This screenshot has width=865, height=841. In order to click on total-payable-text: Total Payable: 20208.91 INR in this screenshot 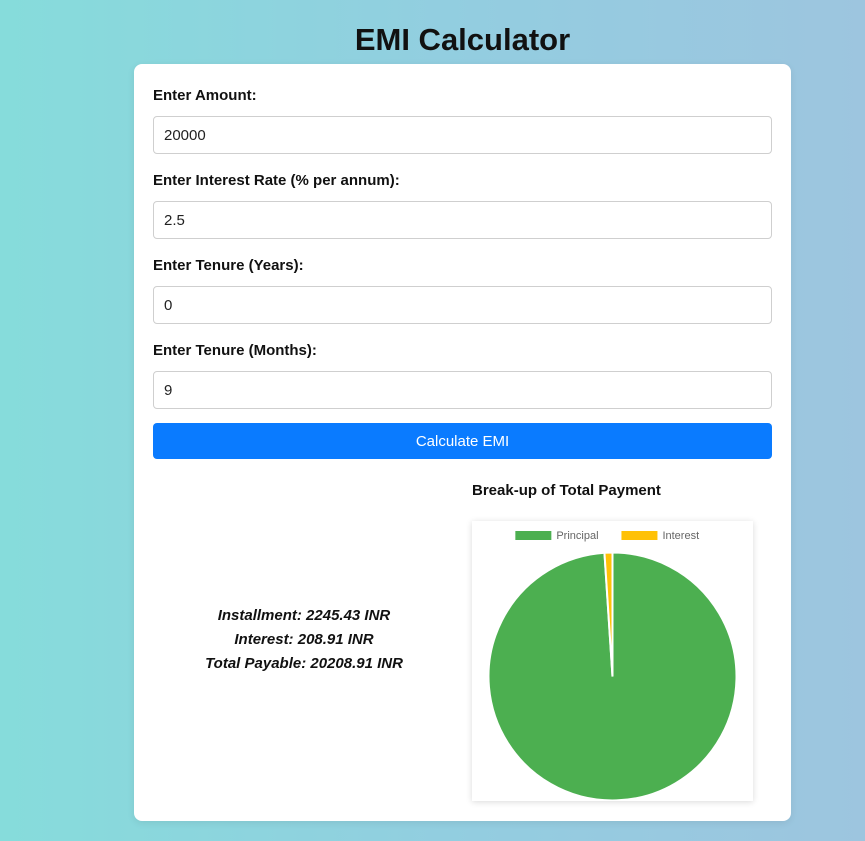, I will do `click(304, 663)`.